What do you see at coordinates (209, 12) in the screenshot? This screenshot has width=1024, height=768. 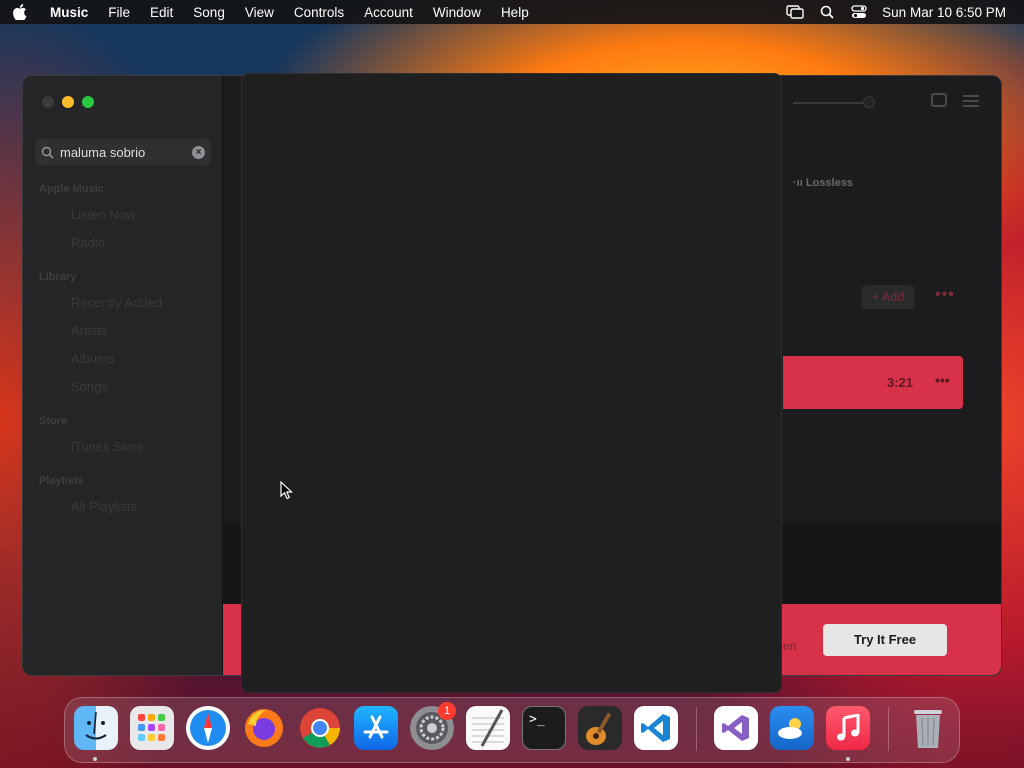 I see `menu-song: Song` at bounding box center [209, 12].